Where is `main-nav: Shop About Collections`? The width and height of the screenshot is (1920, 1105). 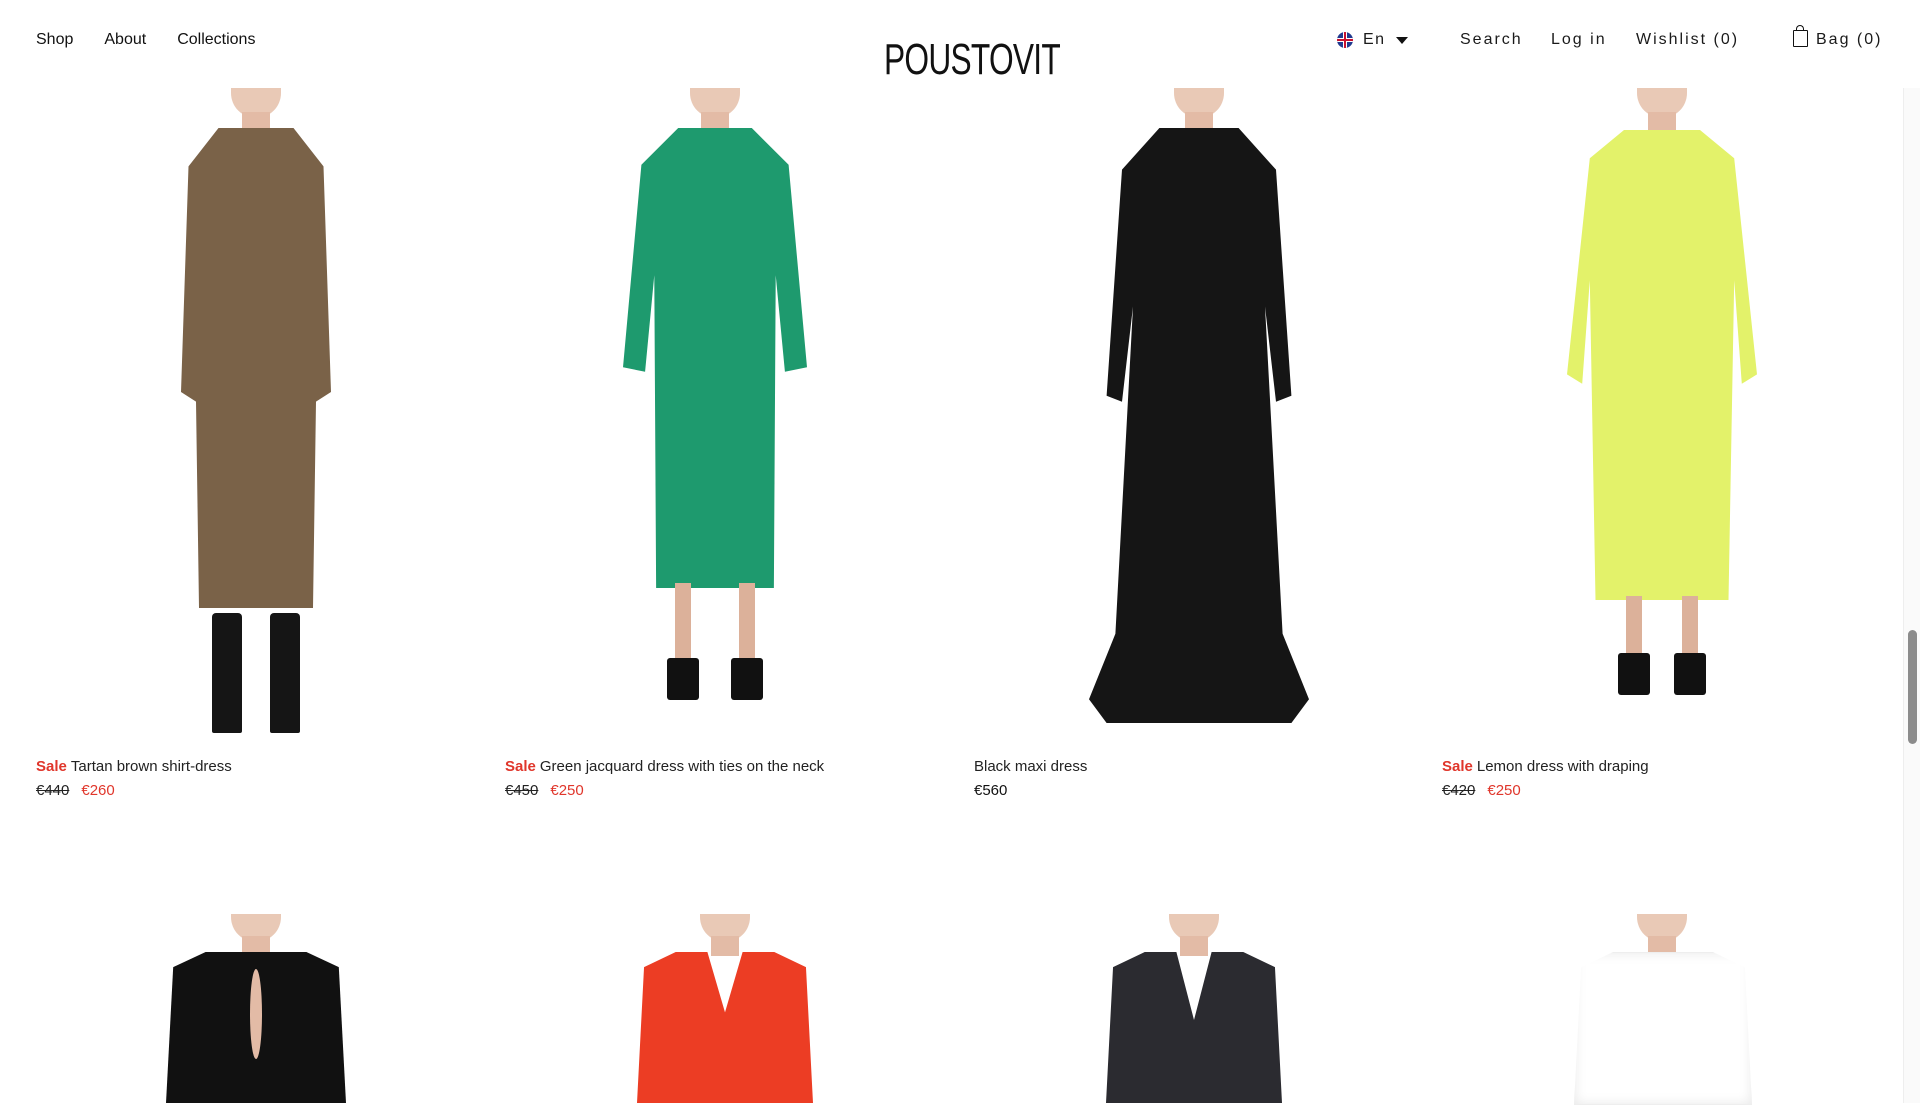
main-nav: Shop About Collections is located at coordinates (145, 40).